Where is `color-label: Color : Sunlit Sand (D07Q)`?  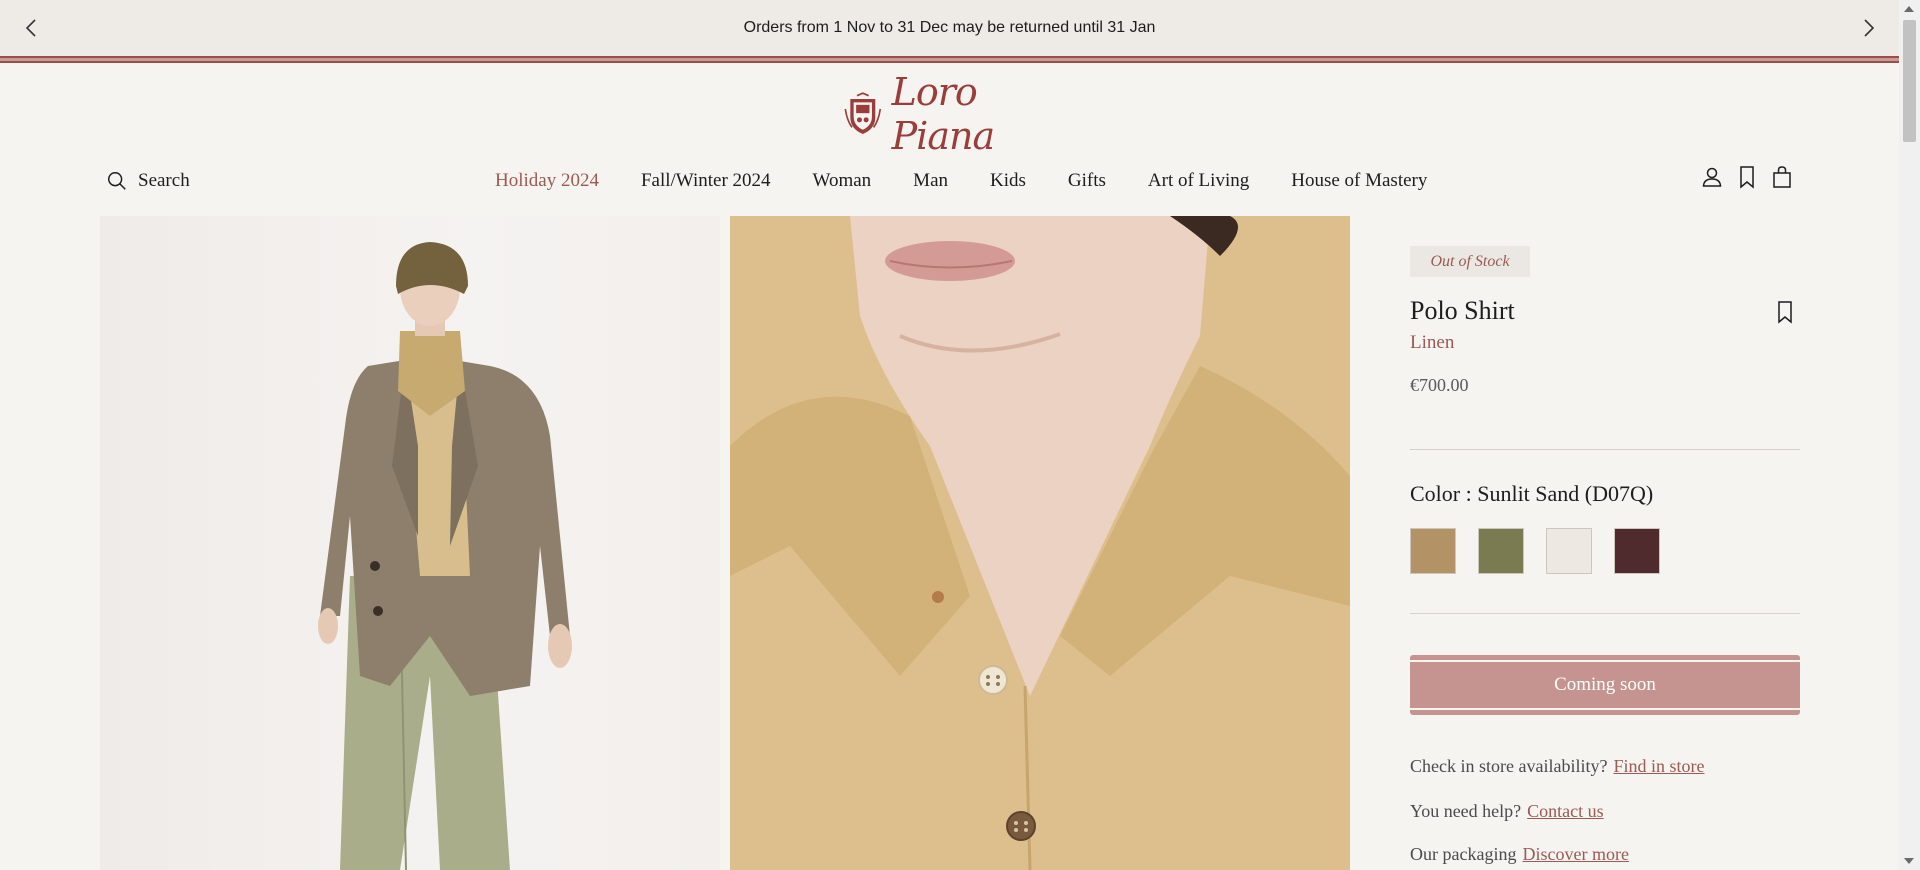
color-label: Color : Sunlit Sand (D07Q) is located at coordinates (1532, 493).